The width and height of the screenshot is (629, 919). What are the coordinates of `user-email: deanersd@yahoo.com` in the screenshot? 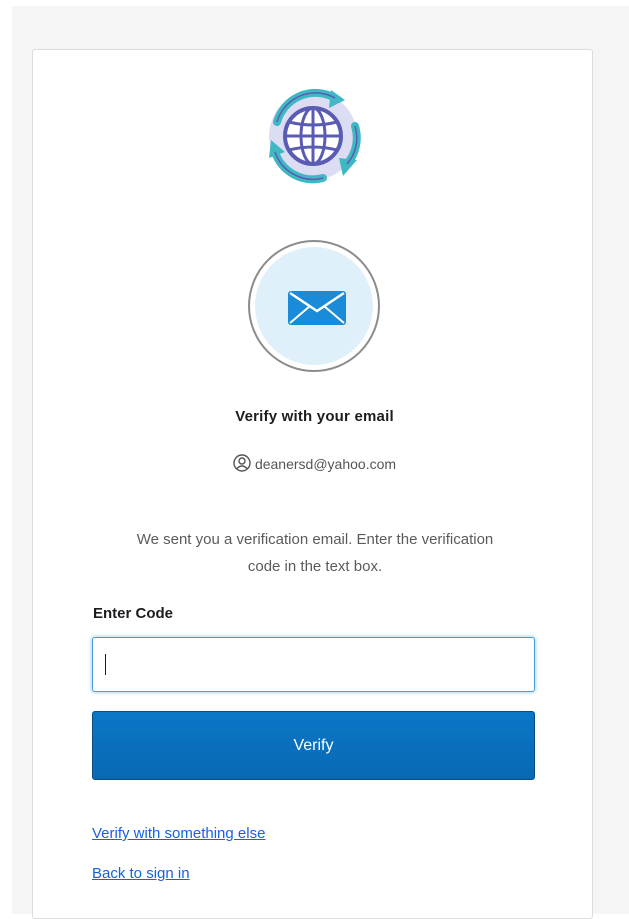 It's located at (325, 464).